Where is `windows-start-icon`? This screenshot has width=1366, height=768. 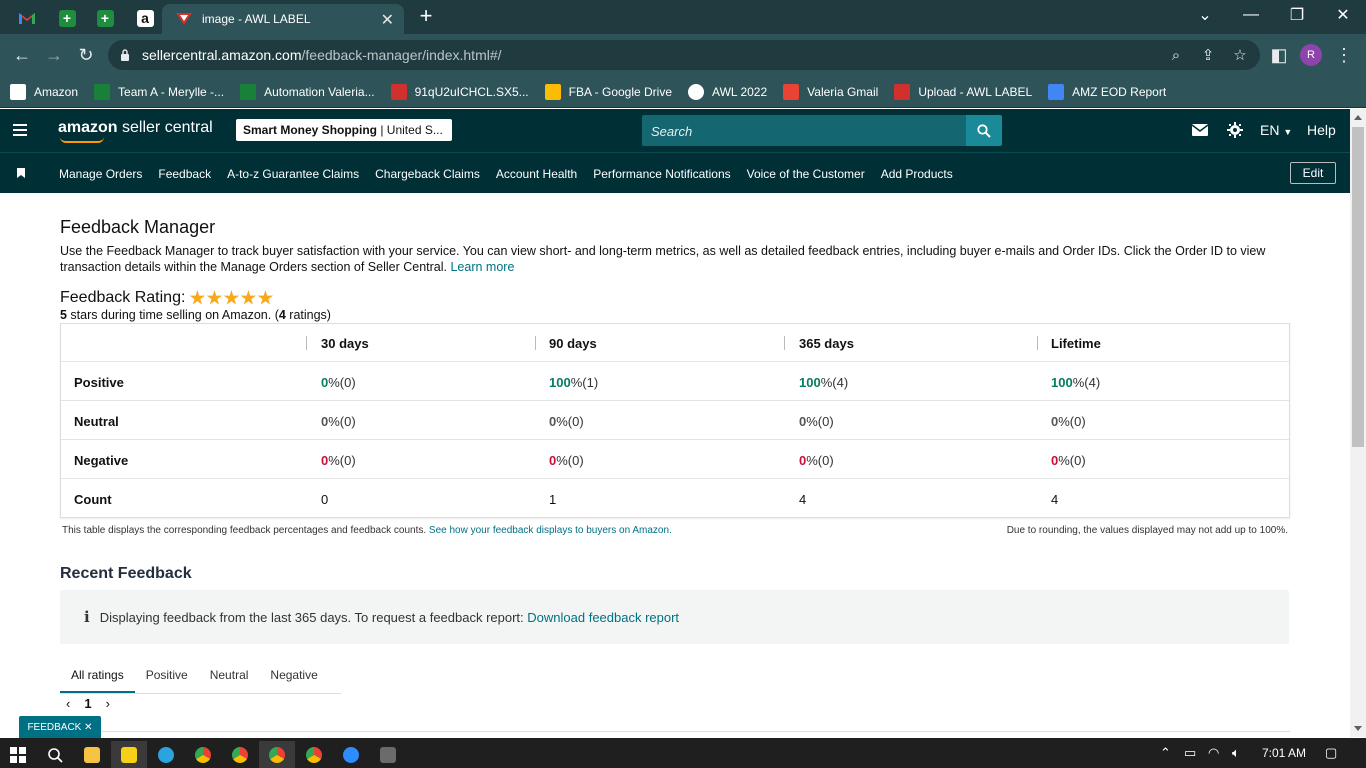 windows-start-icon is located at coordinates (18, 754).